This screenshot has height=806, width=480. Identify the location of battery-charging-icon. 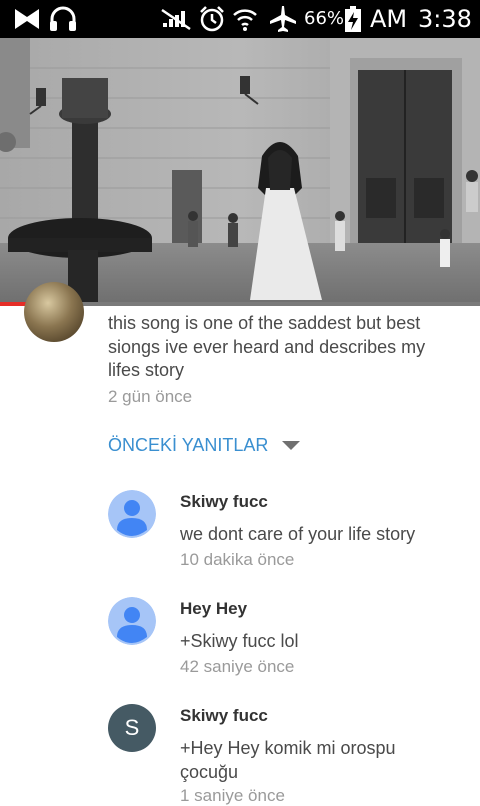
(353, 19).